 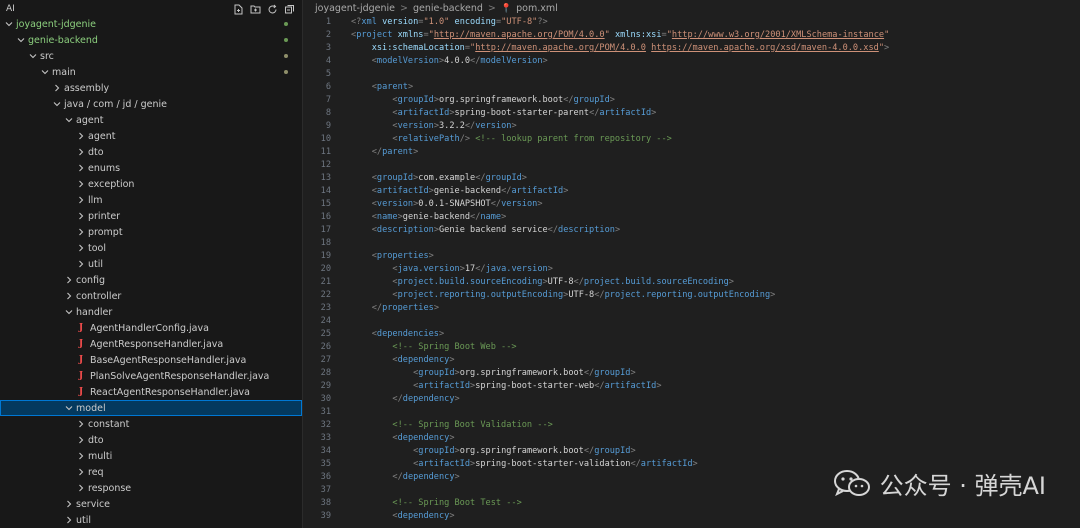 I want to click on code-line: <!-- Spring Boot Web -->, so click(x=433, y=347).